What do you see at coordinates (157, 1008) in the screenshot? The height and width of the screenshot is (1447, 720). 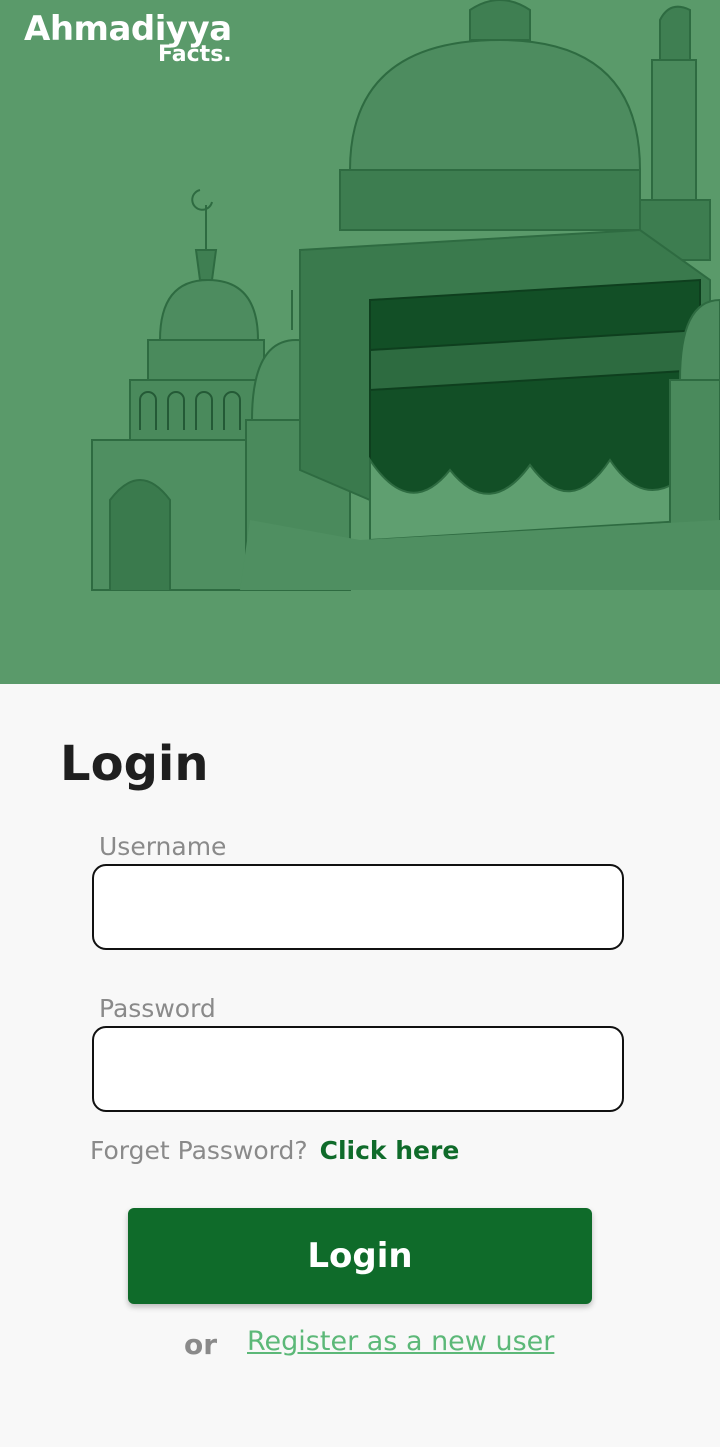 I see `password-label: Password` at bounding box center [157, 1008].